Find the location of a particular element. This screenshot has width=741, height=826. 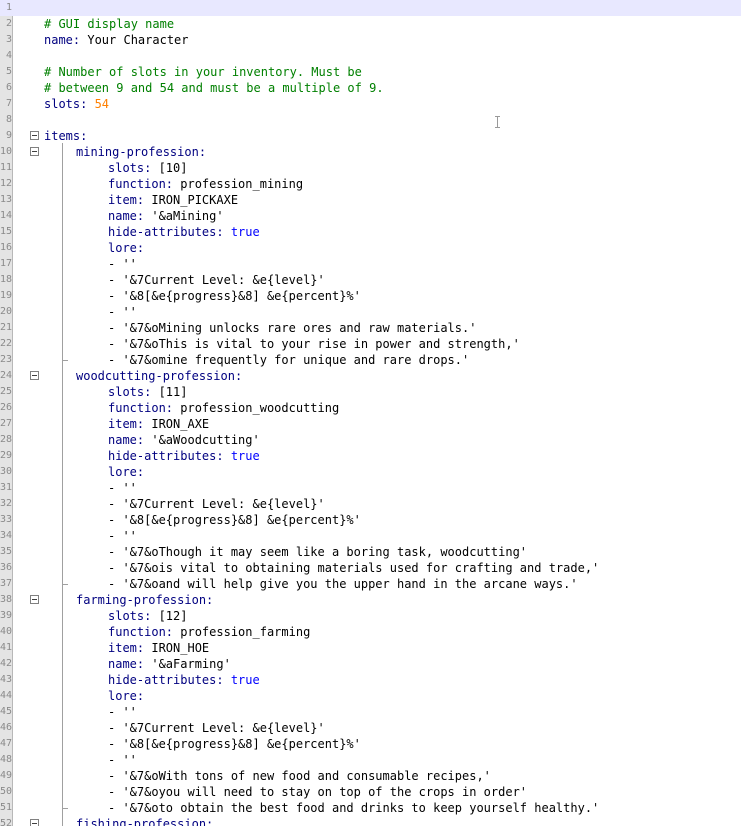

code-line: 17 - '' is located at coordinates (370, 264).